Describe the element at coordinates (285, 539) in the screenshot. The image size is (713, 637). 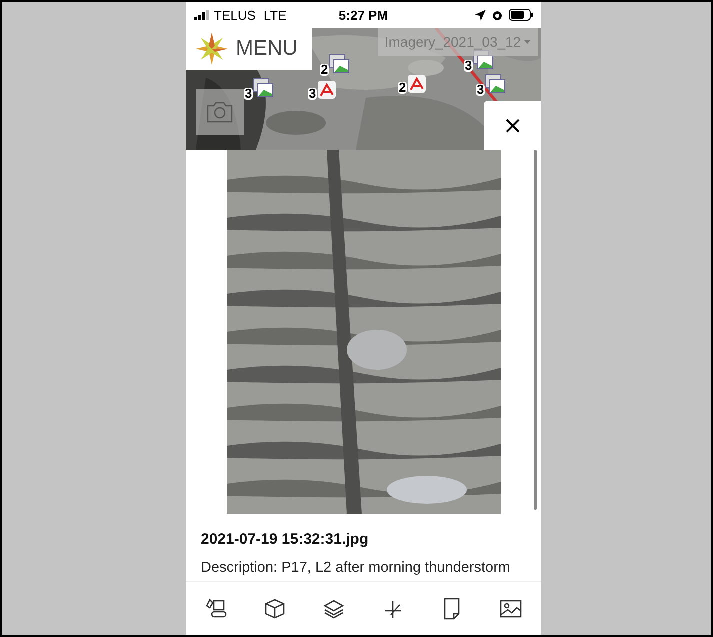
I see `file-name: 2021-07-19 15:32:31.jpg` at that location.